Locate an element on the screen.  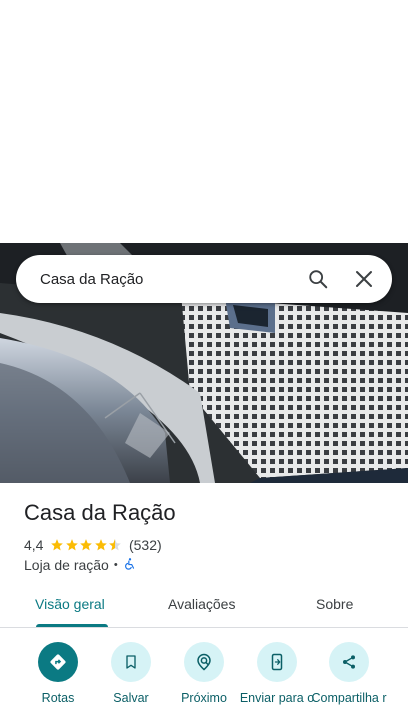
rating-value: 4,4 is located at coordinates (34, 545).